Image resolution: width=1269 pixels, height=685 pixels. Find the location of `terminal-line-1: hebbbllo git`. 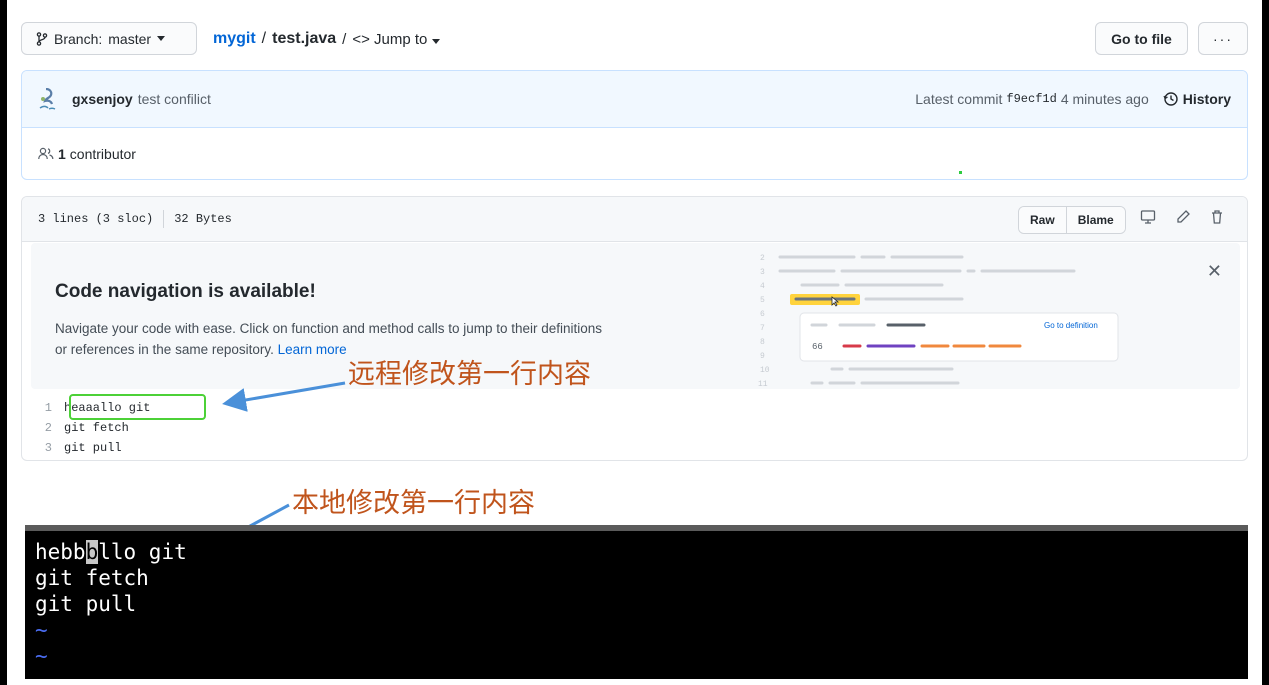

terminal-line-1: hebbbllo git is located at coordinates (641, 552).